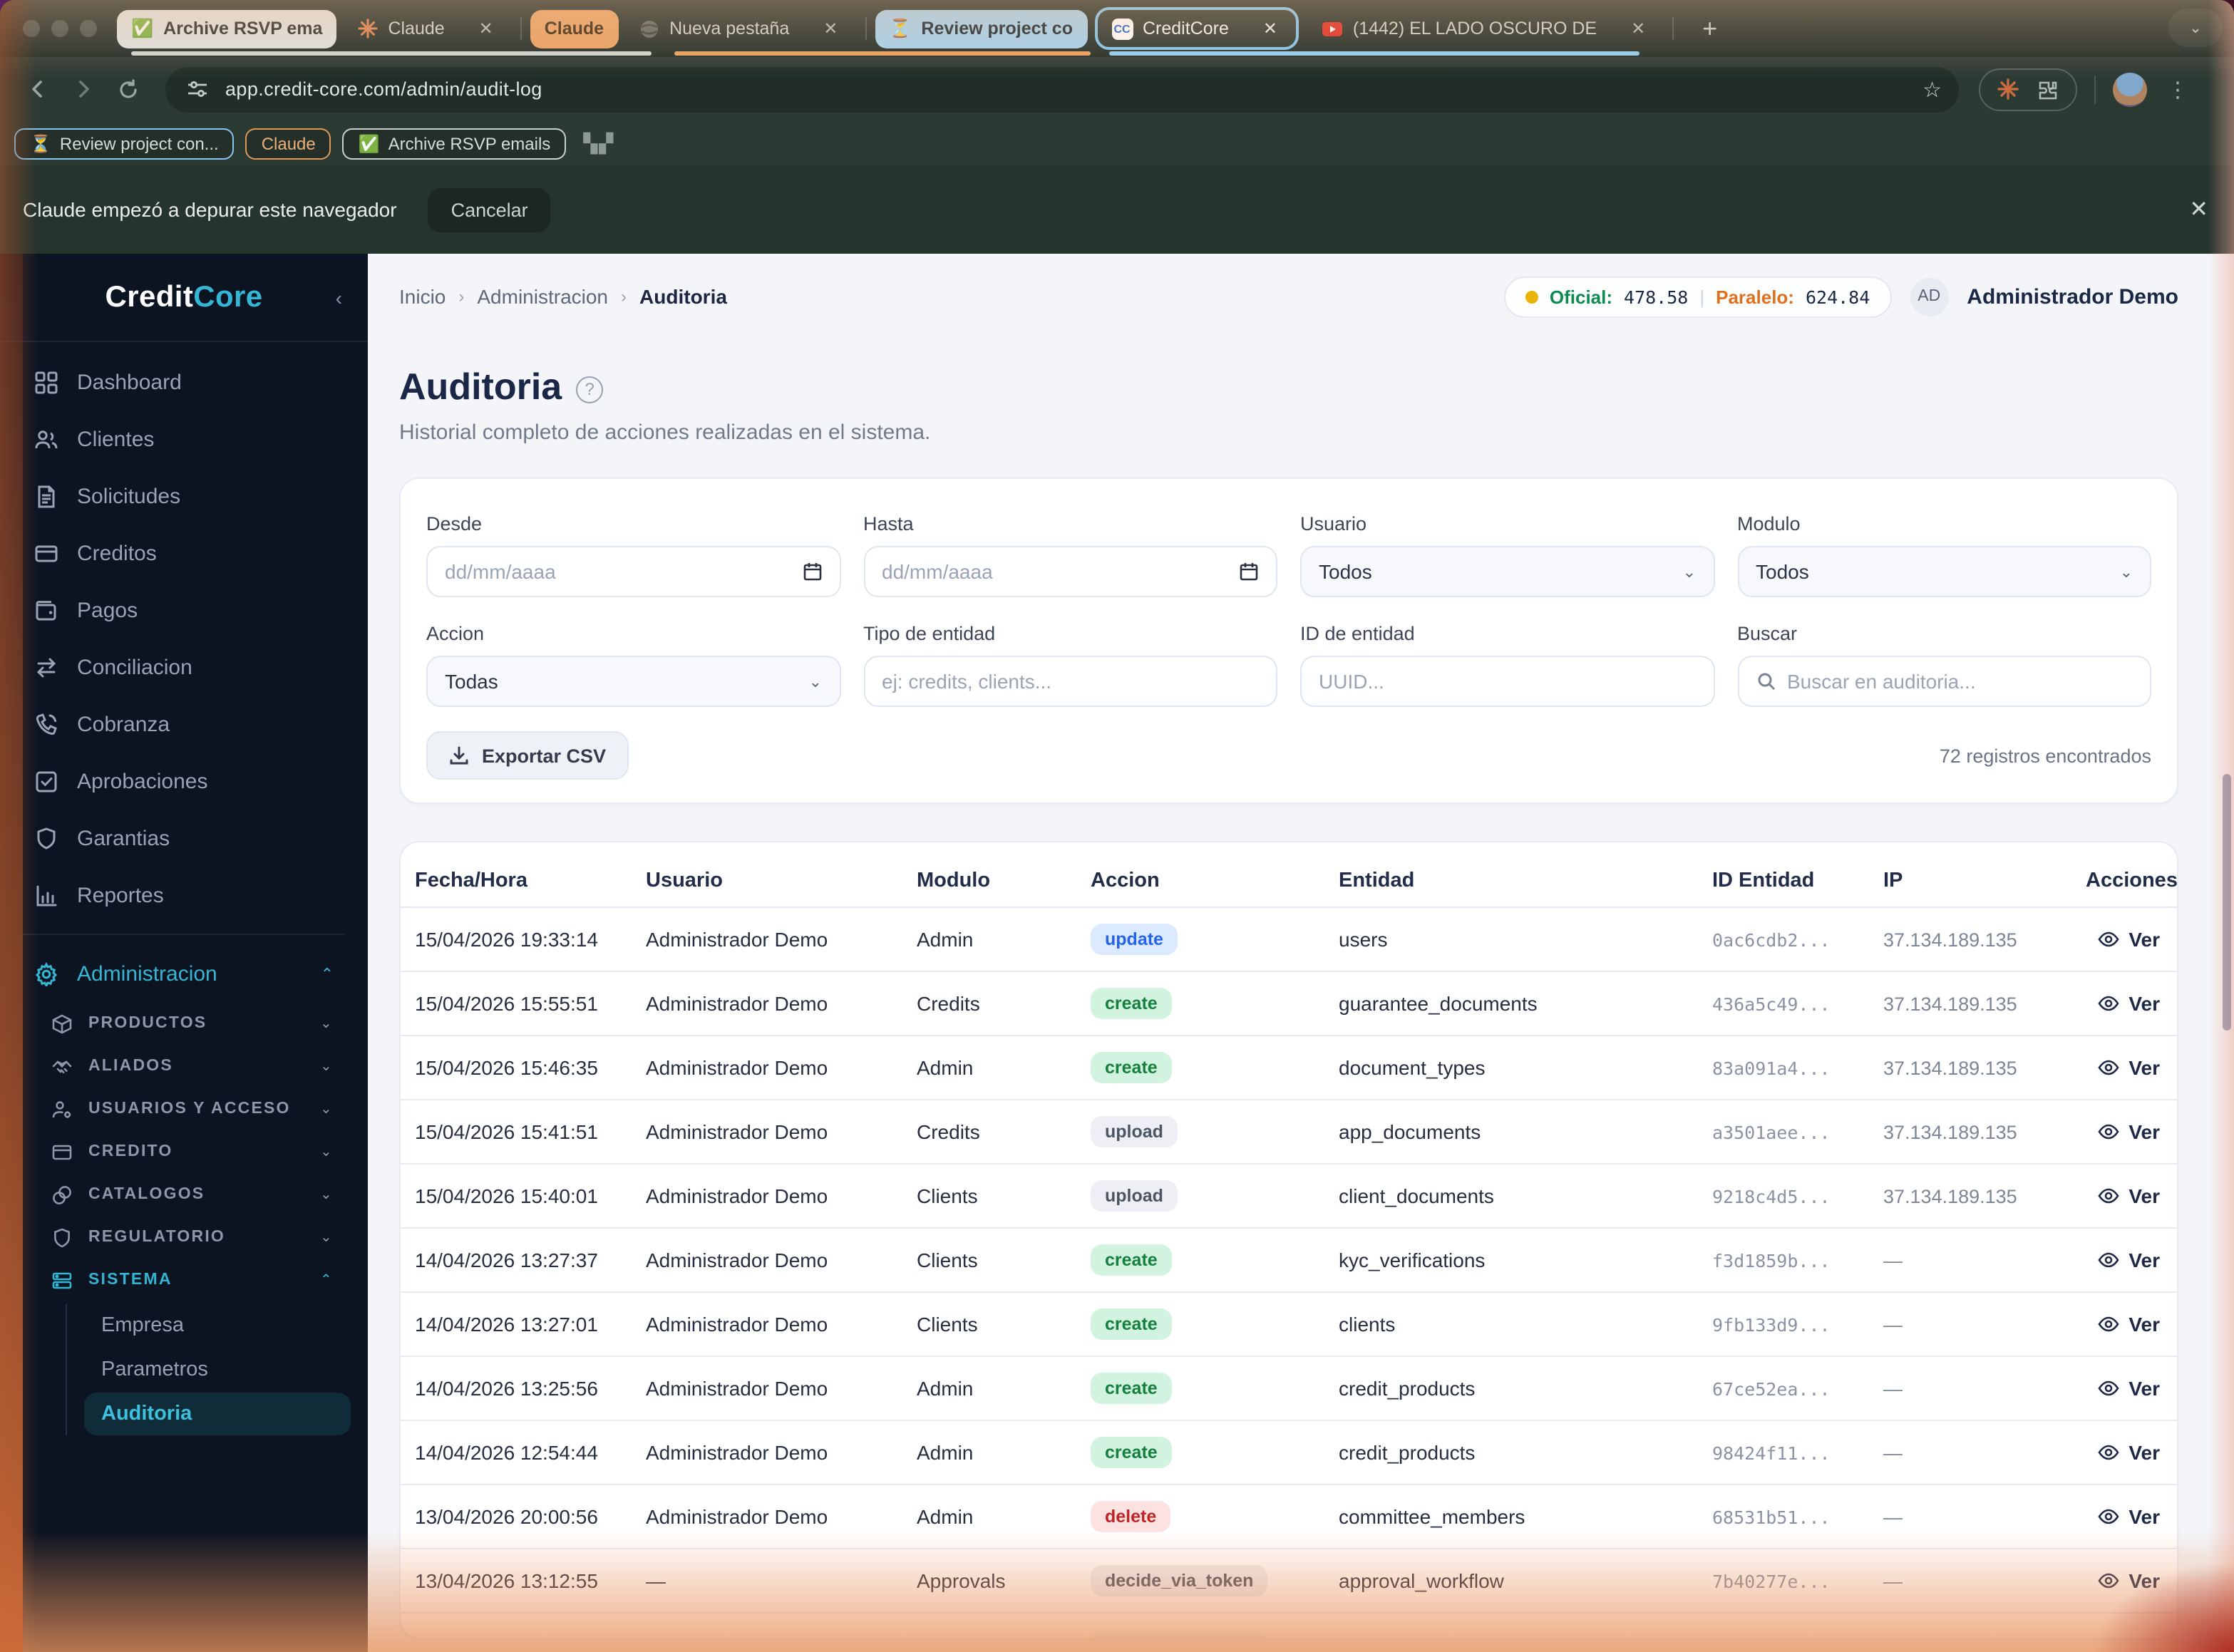 This screenshot has width=2234, height=1652. I want to click on sidebar-item-dashboard: Dashboard, so click(184, 382).